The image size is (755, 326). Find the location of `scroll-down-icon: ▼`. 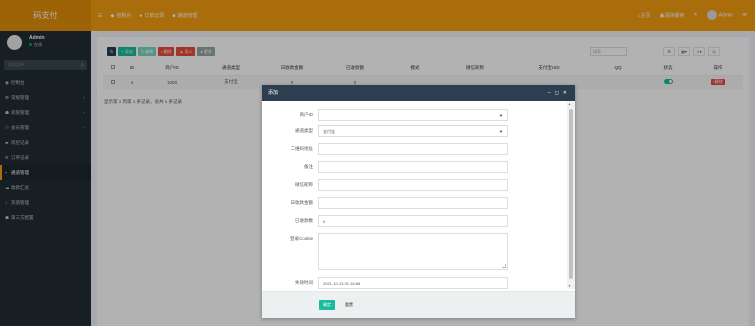

scroll-down-icon: ▼ is located at coordinates (569, 286).